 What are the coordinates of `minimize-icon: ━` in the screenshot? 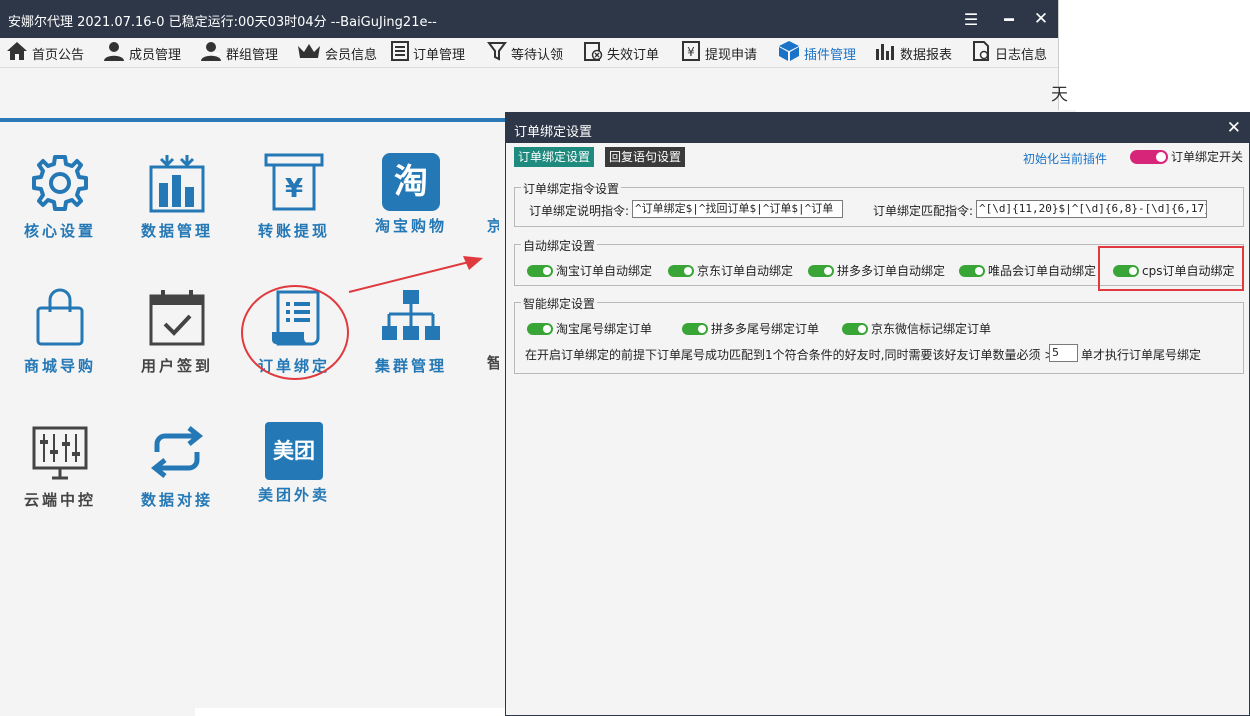 It's located at (1009, 19).